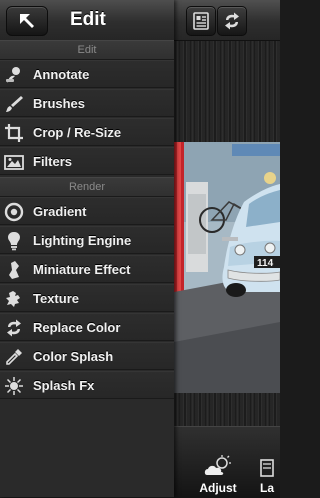 The image size is (320, 498). What do you see at coordinates (265, 263) in the screenshot?
I see `license-plate-text: 114` at bounding box center [265, 263].